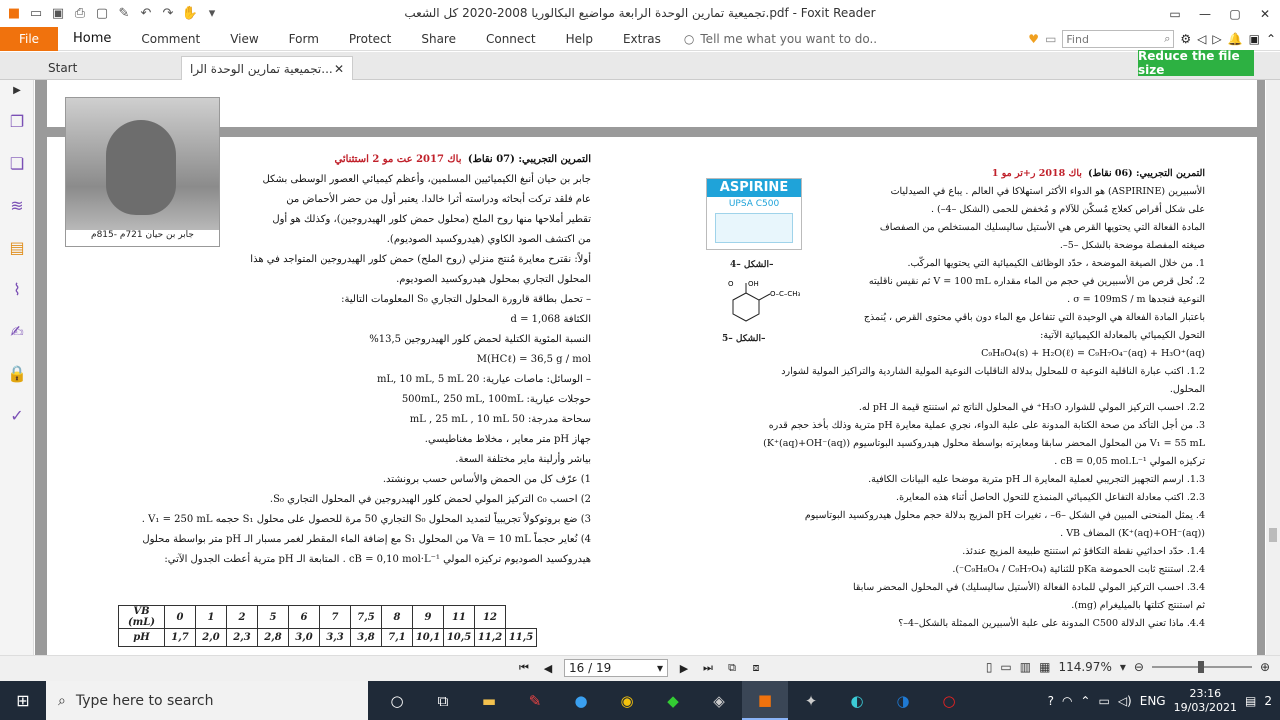 The width and height of the screenshot is (1280, 720). I want to click on last-page-button: ⏭, so click(708, 668).